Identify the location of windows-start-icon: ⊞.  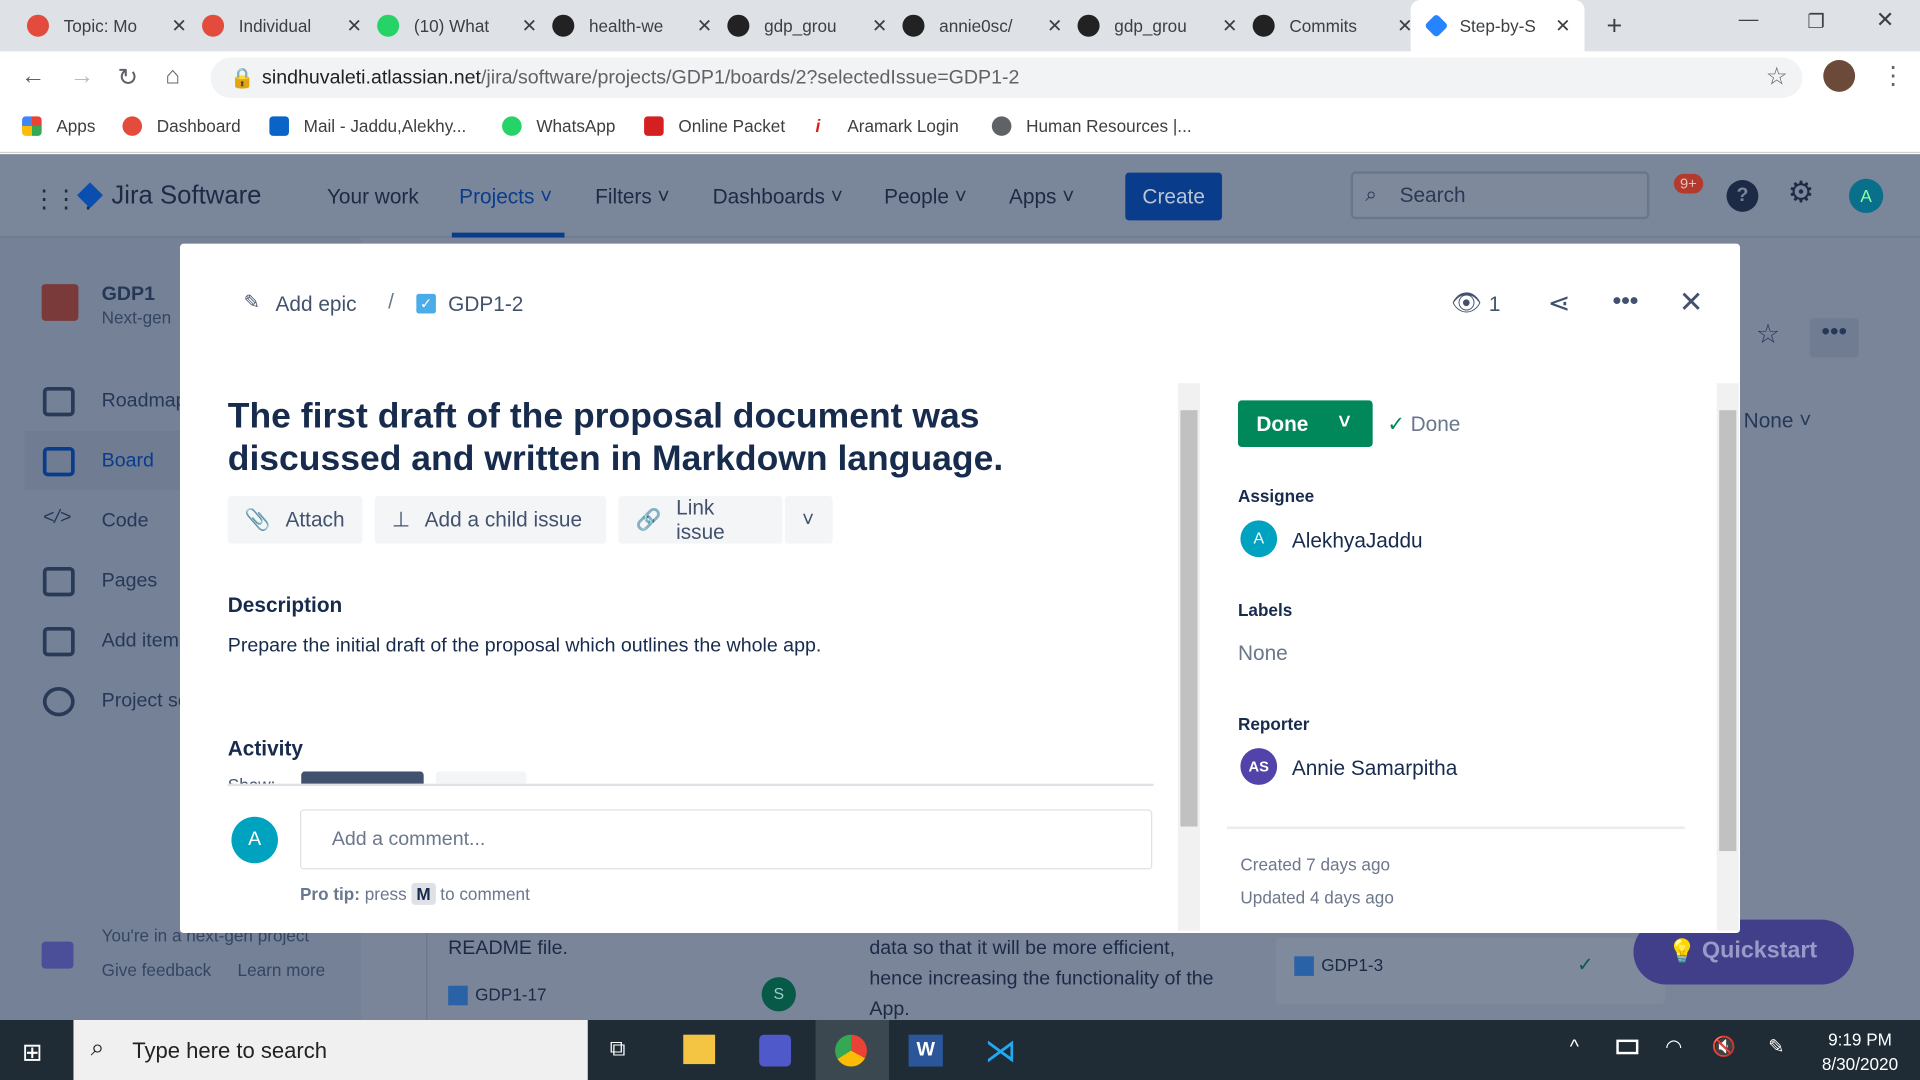
(32, 1052).